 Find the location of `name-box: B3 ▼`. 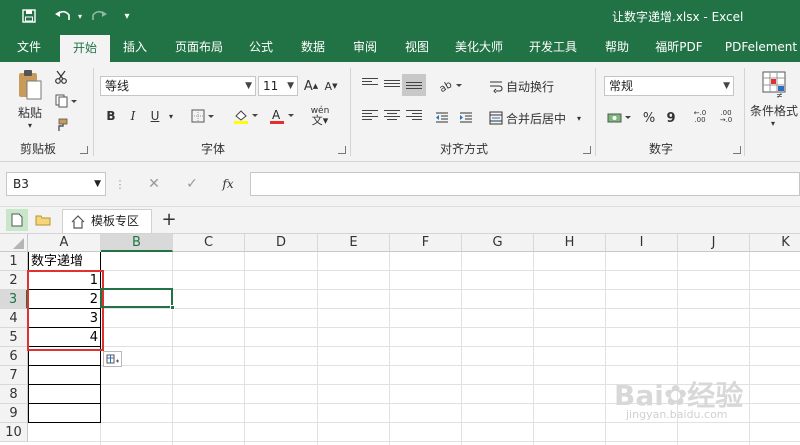

name-box: B3 ▼ is located at coordinates (56, 184).